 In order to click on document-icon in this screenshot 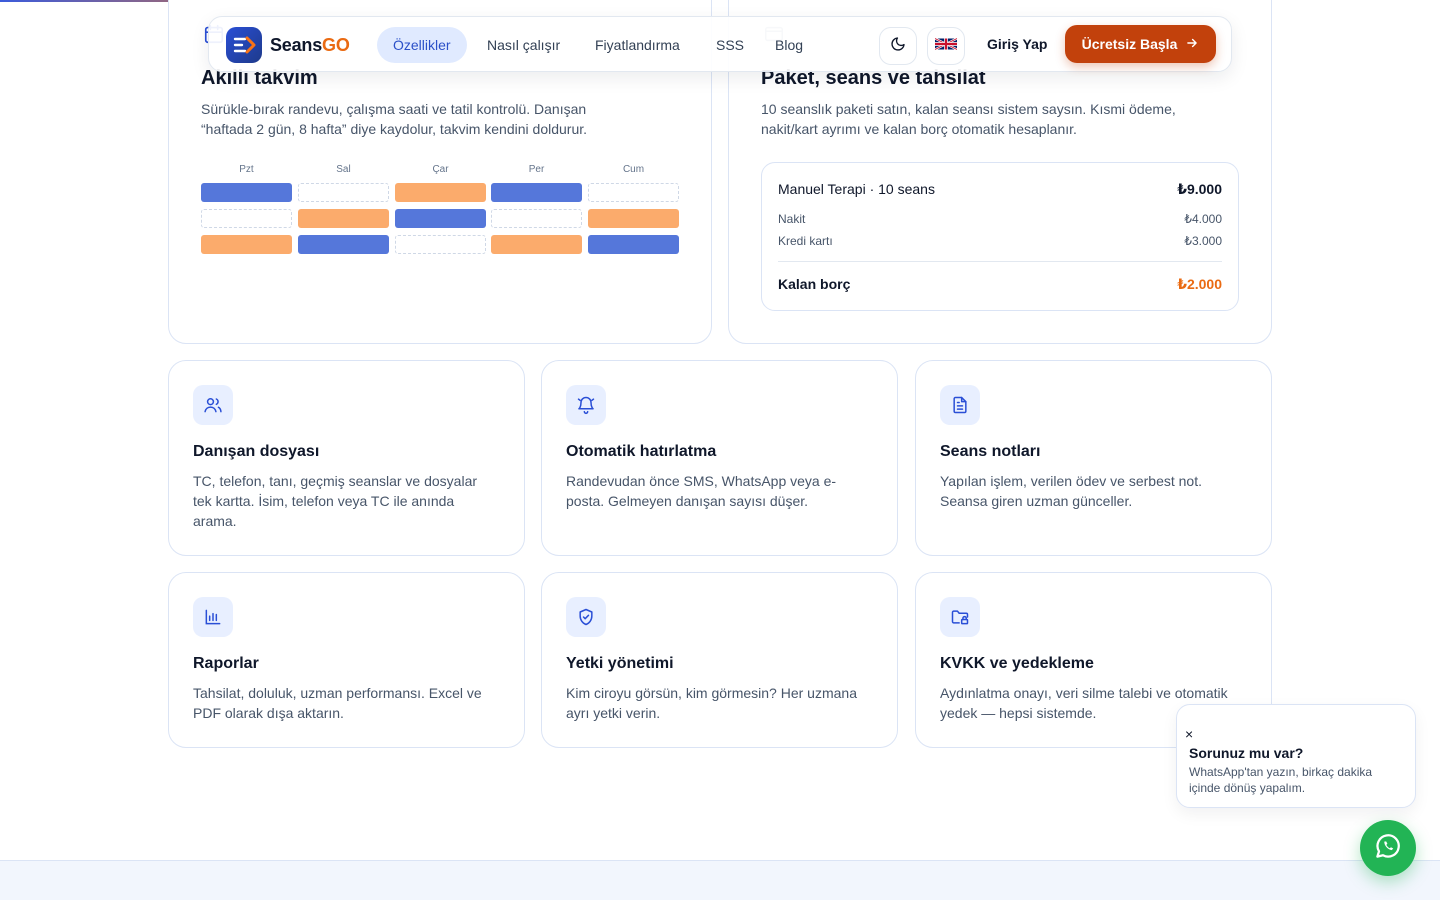, I will do `click(960, 405)`.